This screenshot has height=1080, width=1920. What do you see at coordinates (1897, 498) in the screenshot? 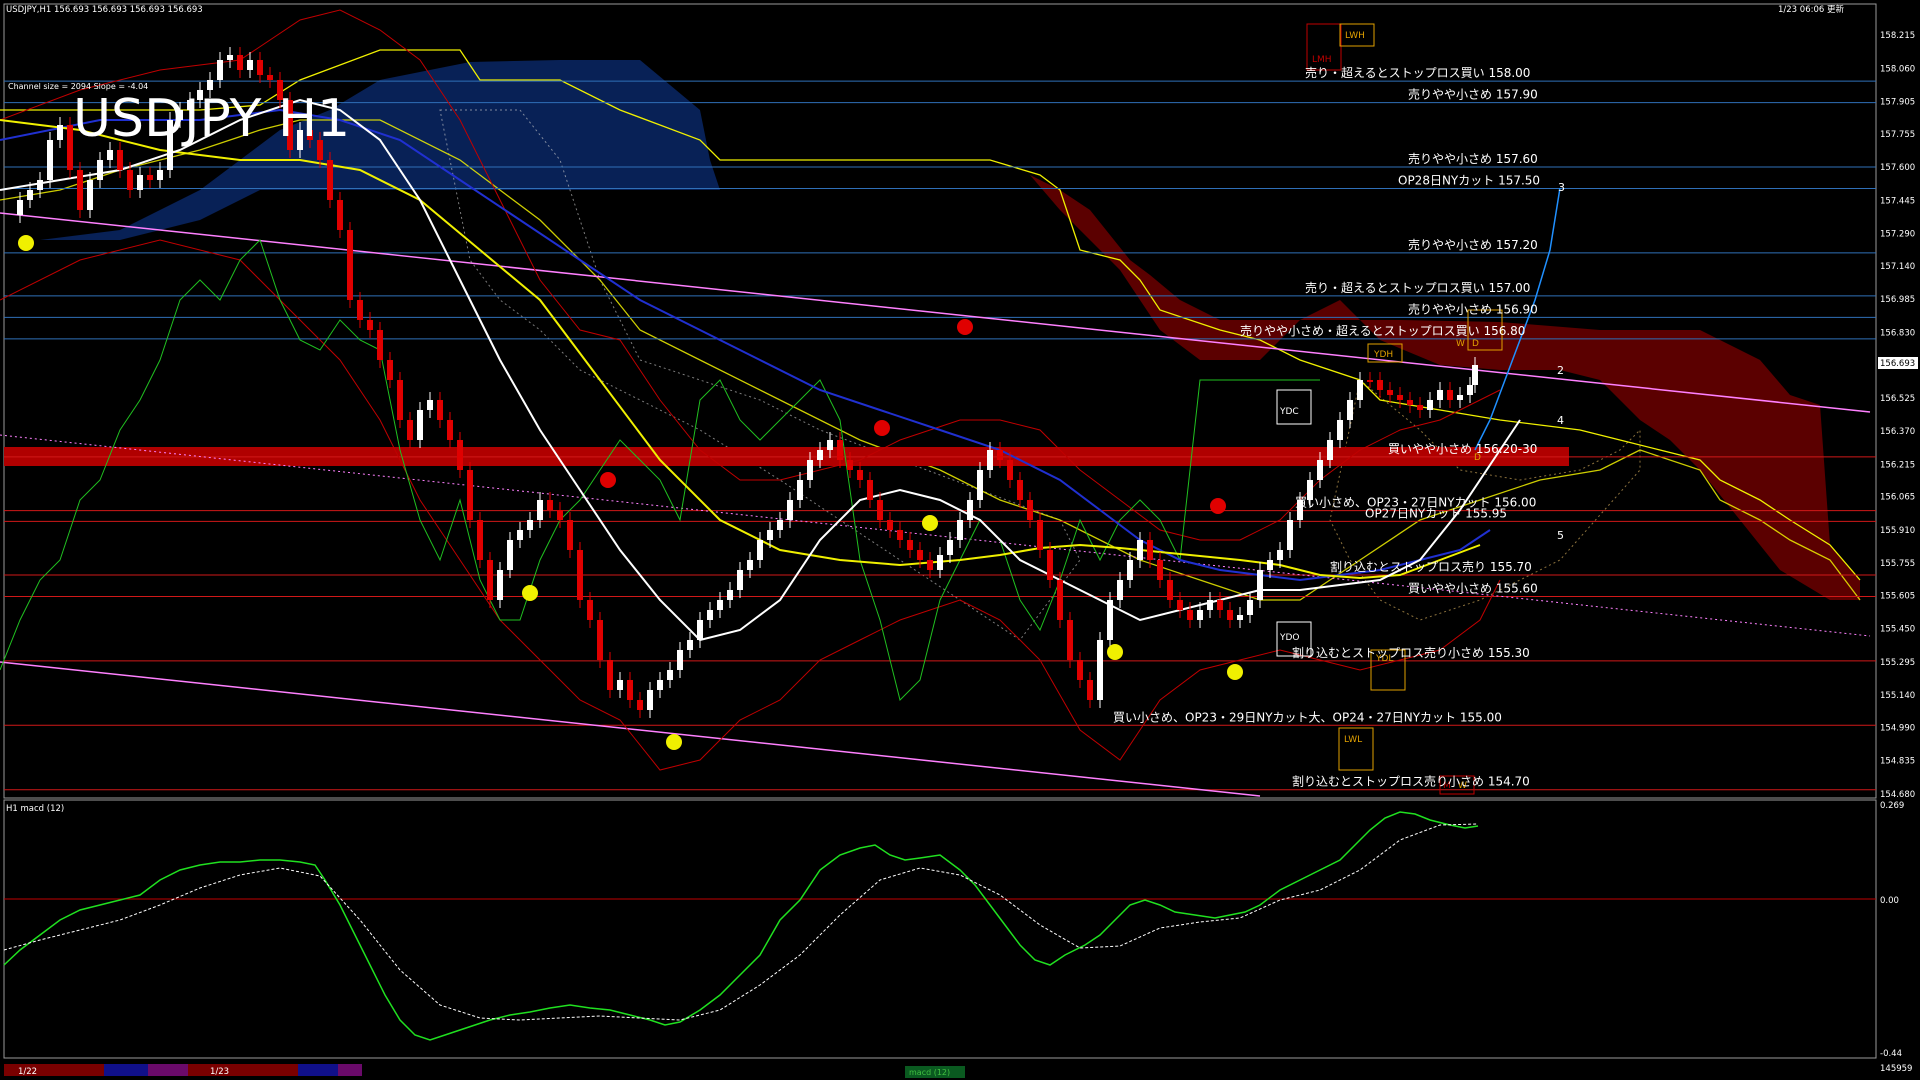
I see `price-axis-label: 156.065` at bounding box center [1897, 498].